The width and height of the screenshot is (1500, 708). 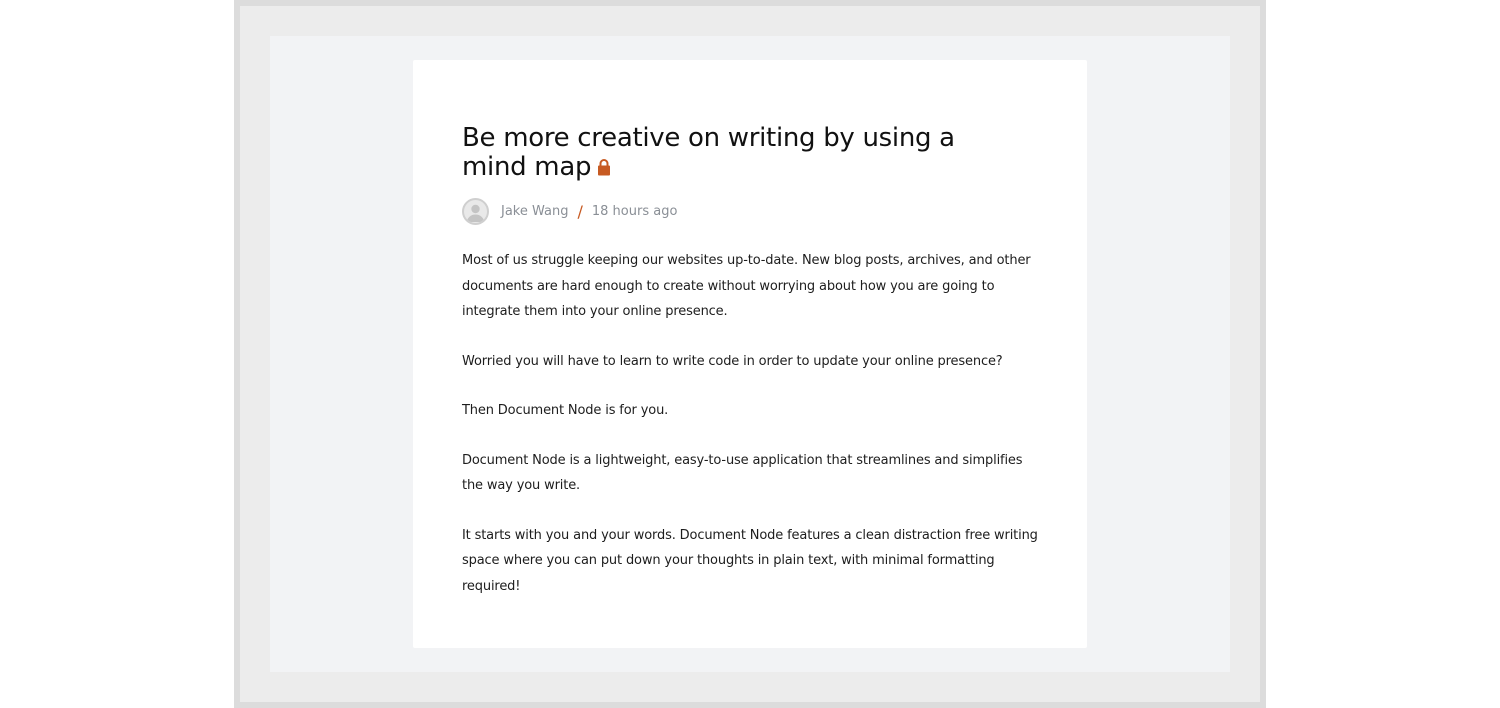 What do you see at coordinates (534, 211) in the screenshot?
I see `author-name: Jake Wang` at bounding box center [534, 211].